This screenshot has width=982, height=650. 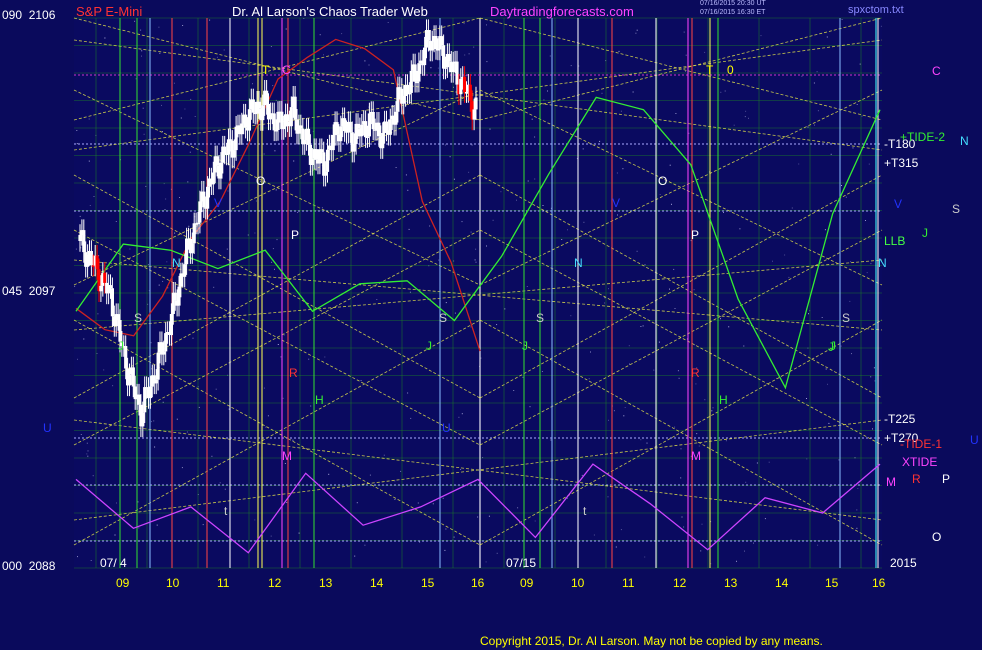 I want to click on marker-o: O, so click(x=663, y=181).